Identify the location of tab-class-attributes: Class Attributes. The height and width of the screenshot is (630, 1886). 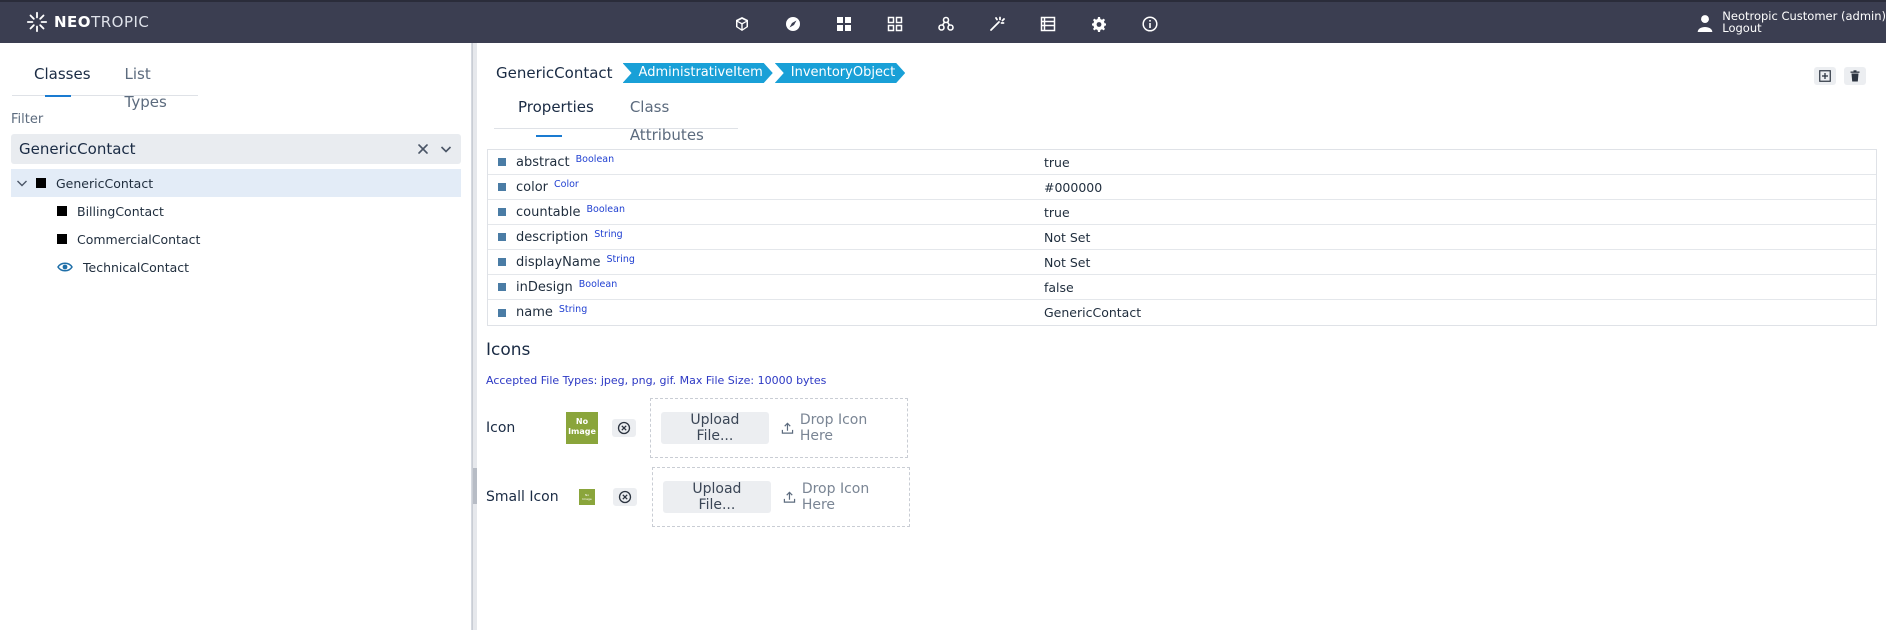
(672, 118).